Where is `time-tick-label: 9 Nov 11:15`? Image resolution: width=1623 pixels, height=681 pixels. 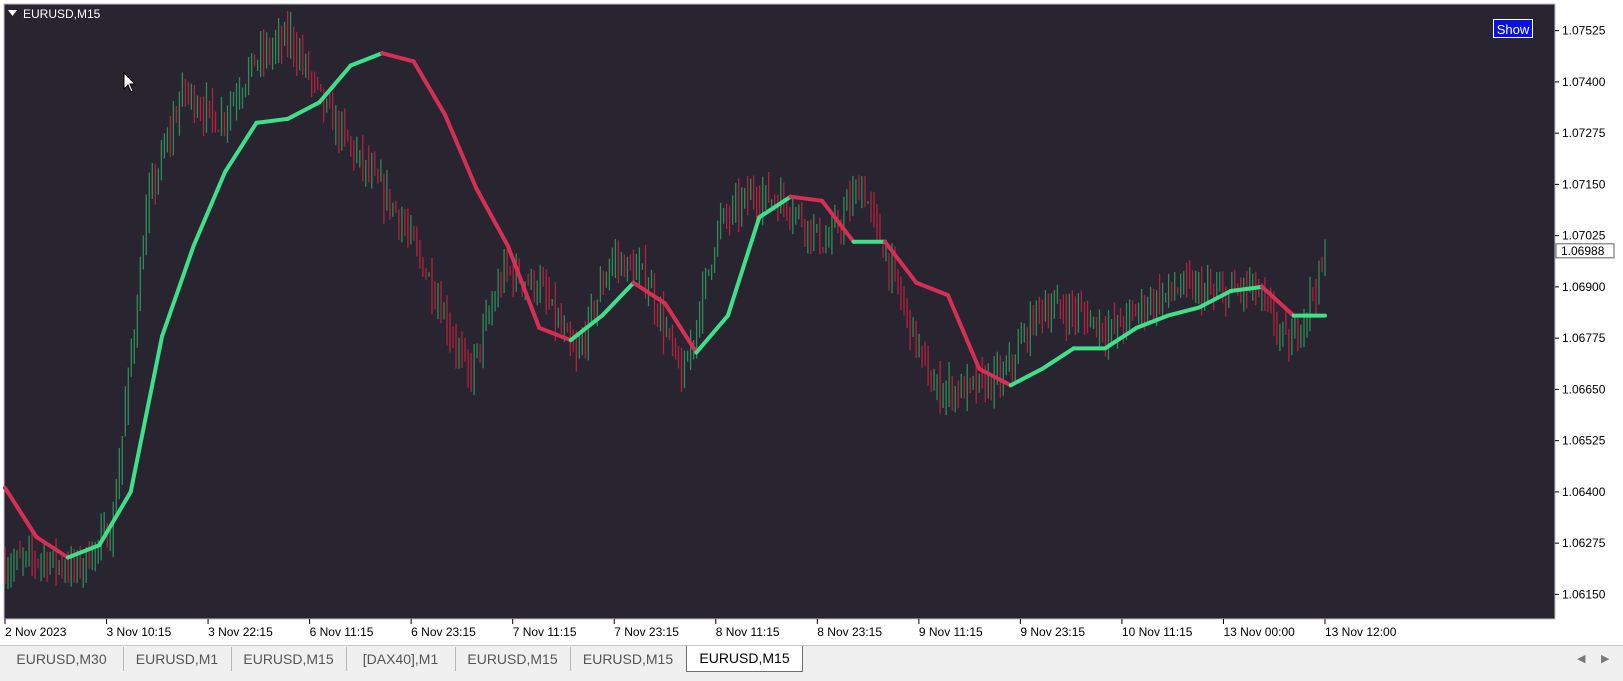 time-tick-label: 9 Nov 11:15 is located at coordinates (951, 632).